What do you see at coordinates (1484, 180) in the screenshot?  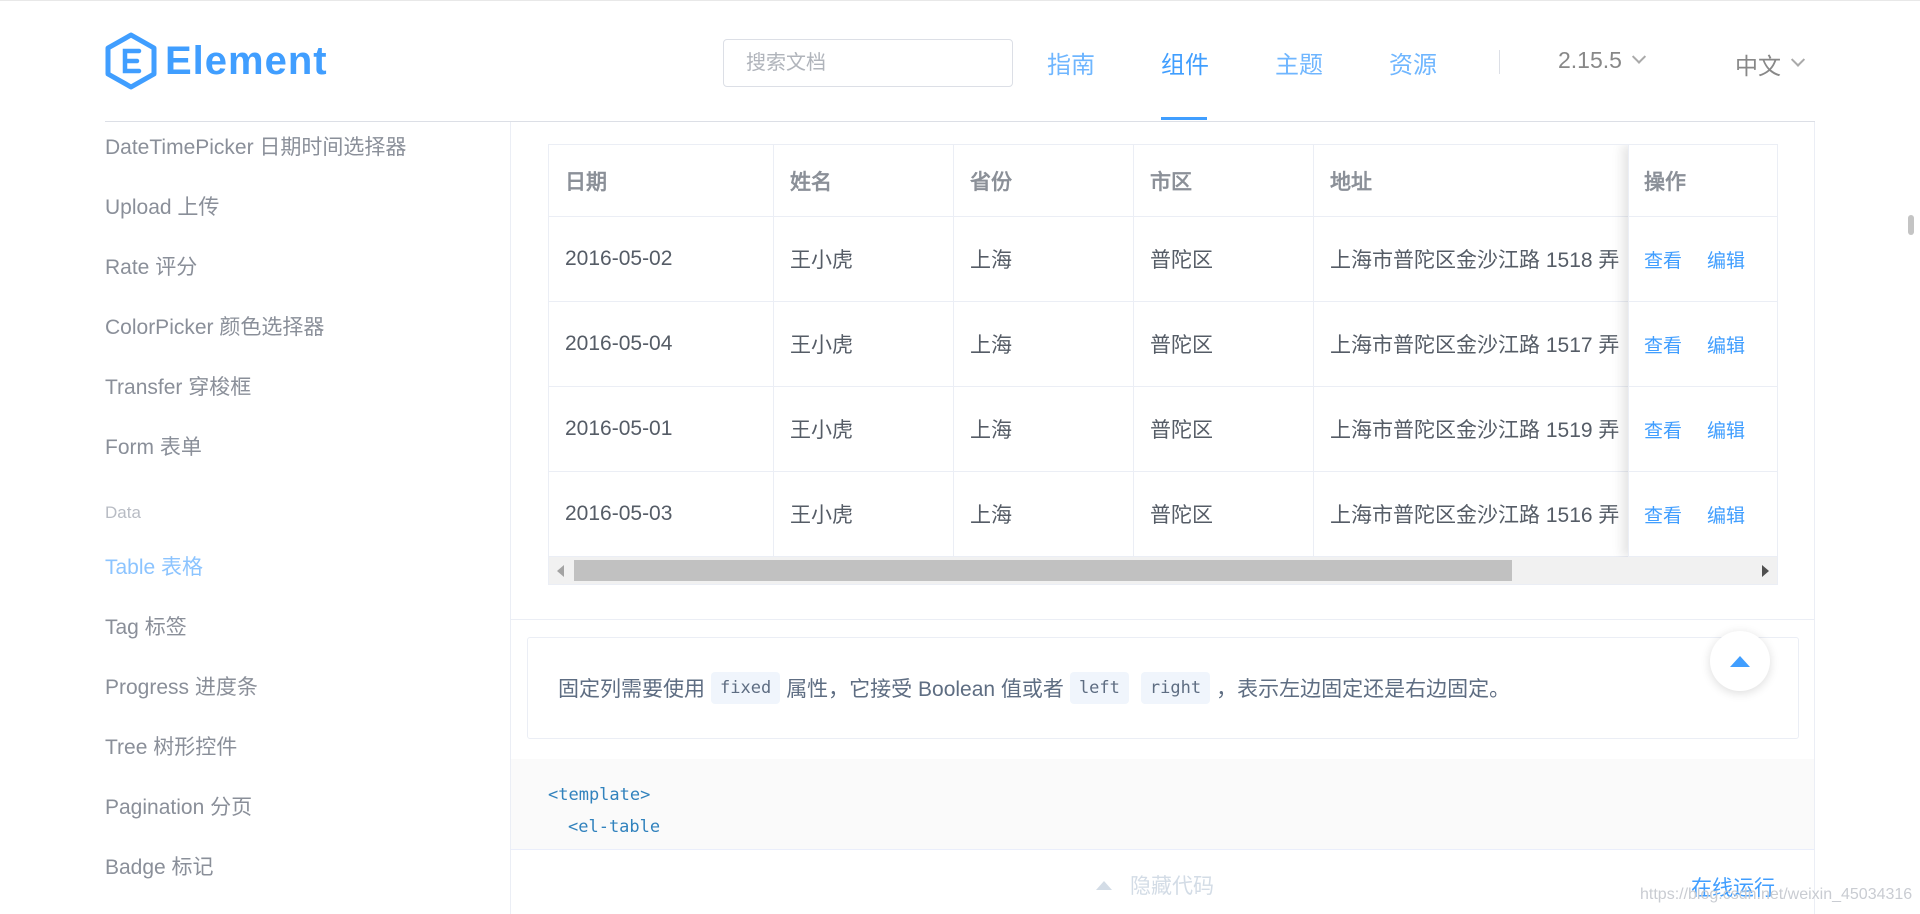 I see `column-header-address: 地址` at bounding box center [1484, 180].